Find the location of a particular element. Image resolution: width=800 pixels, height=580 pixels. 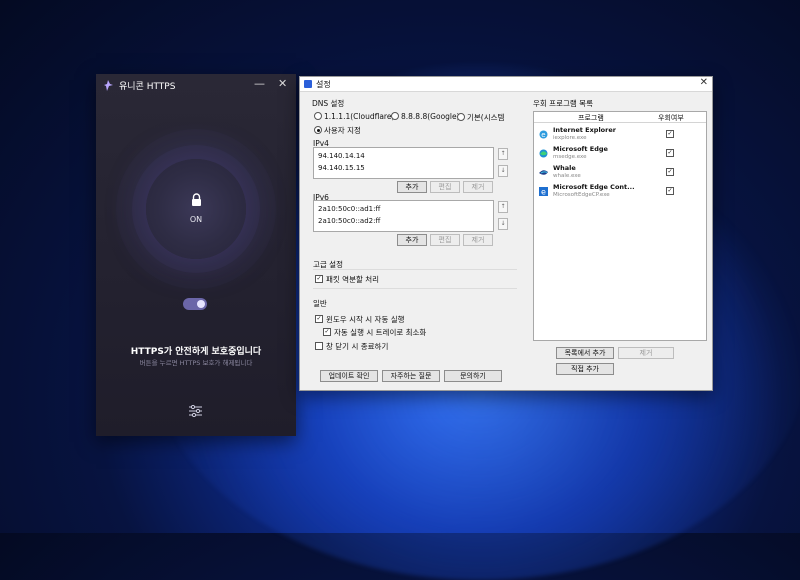

ipv4-move-down-button: ↓ is located at coordinates (503, 171).